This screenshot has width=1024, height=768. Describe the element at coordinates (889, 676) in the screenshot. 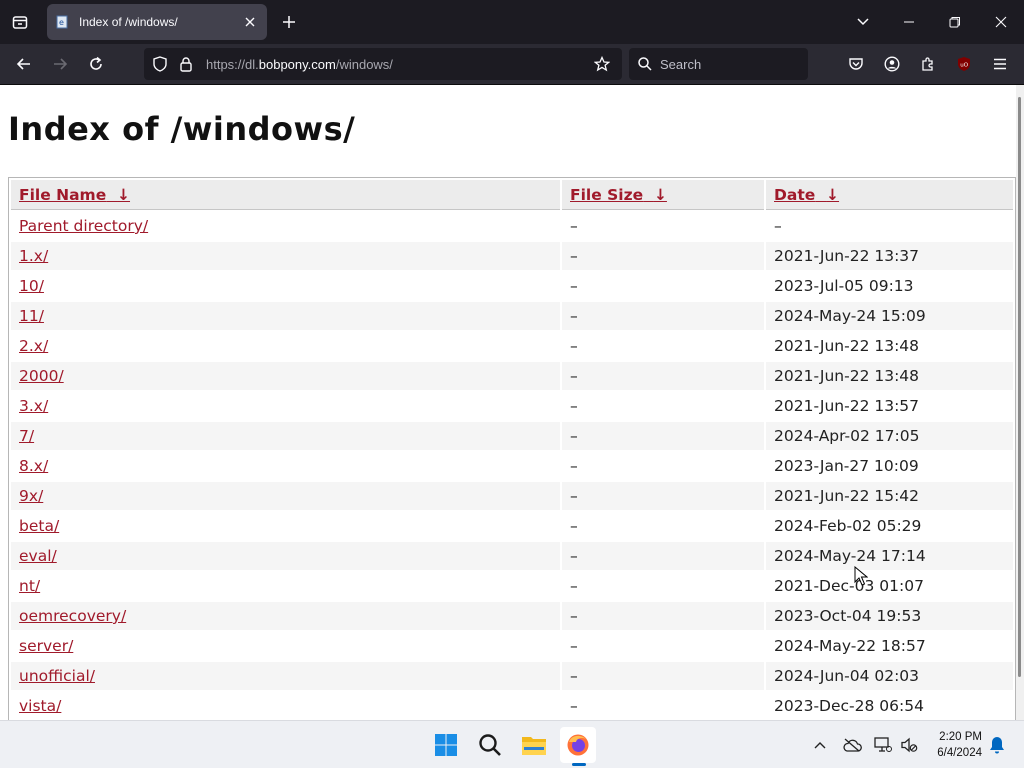

I see `date-cell: 2024-Jun-04 02:03` at that location.